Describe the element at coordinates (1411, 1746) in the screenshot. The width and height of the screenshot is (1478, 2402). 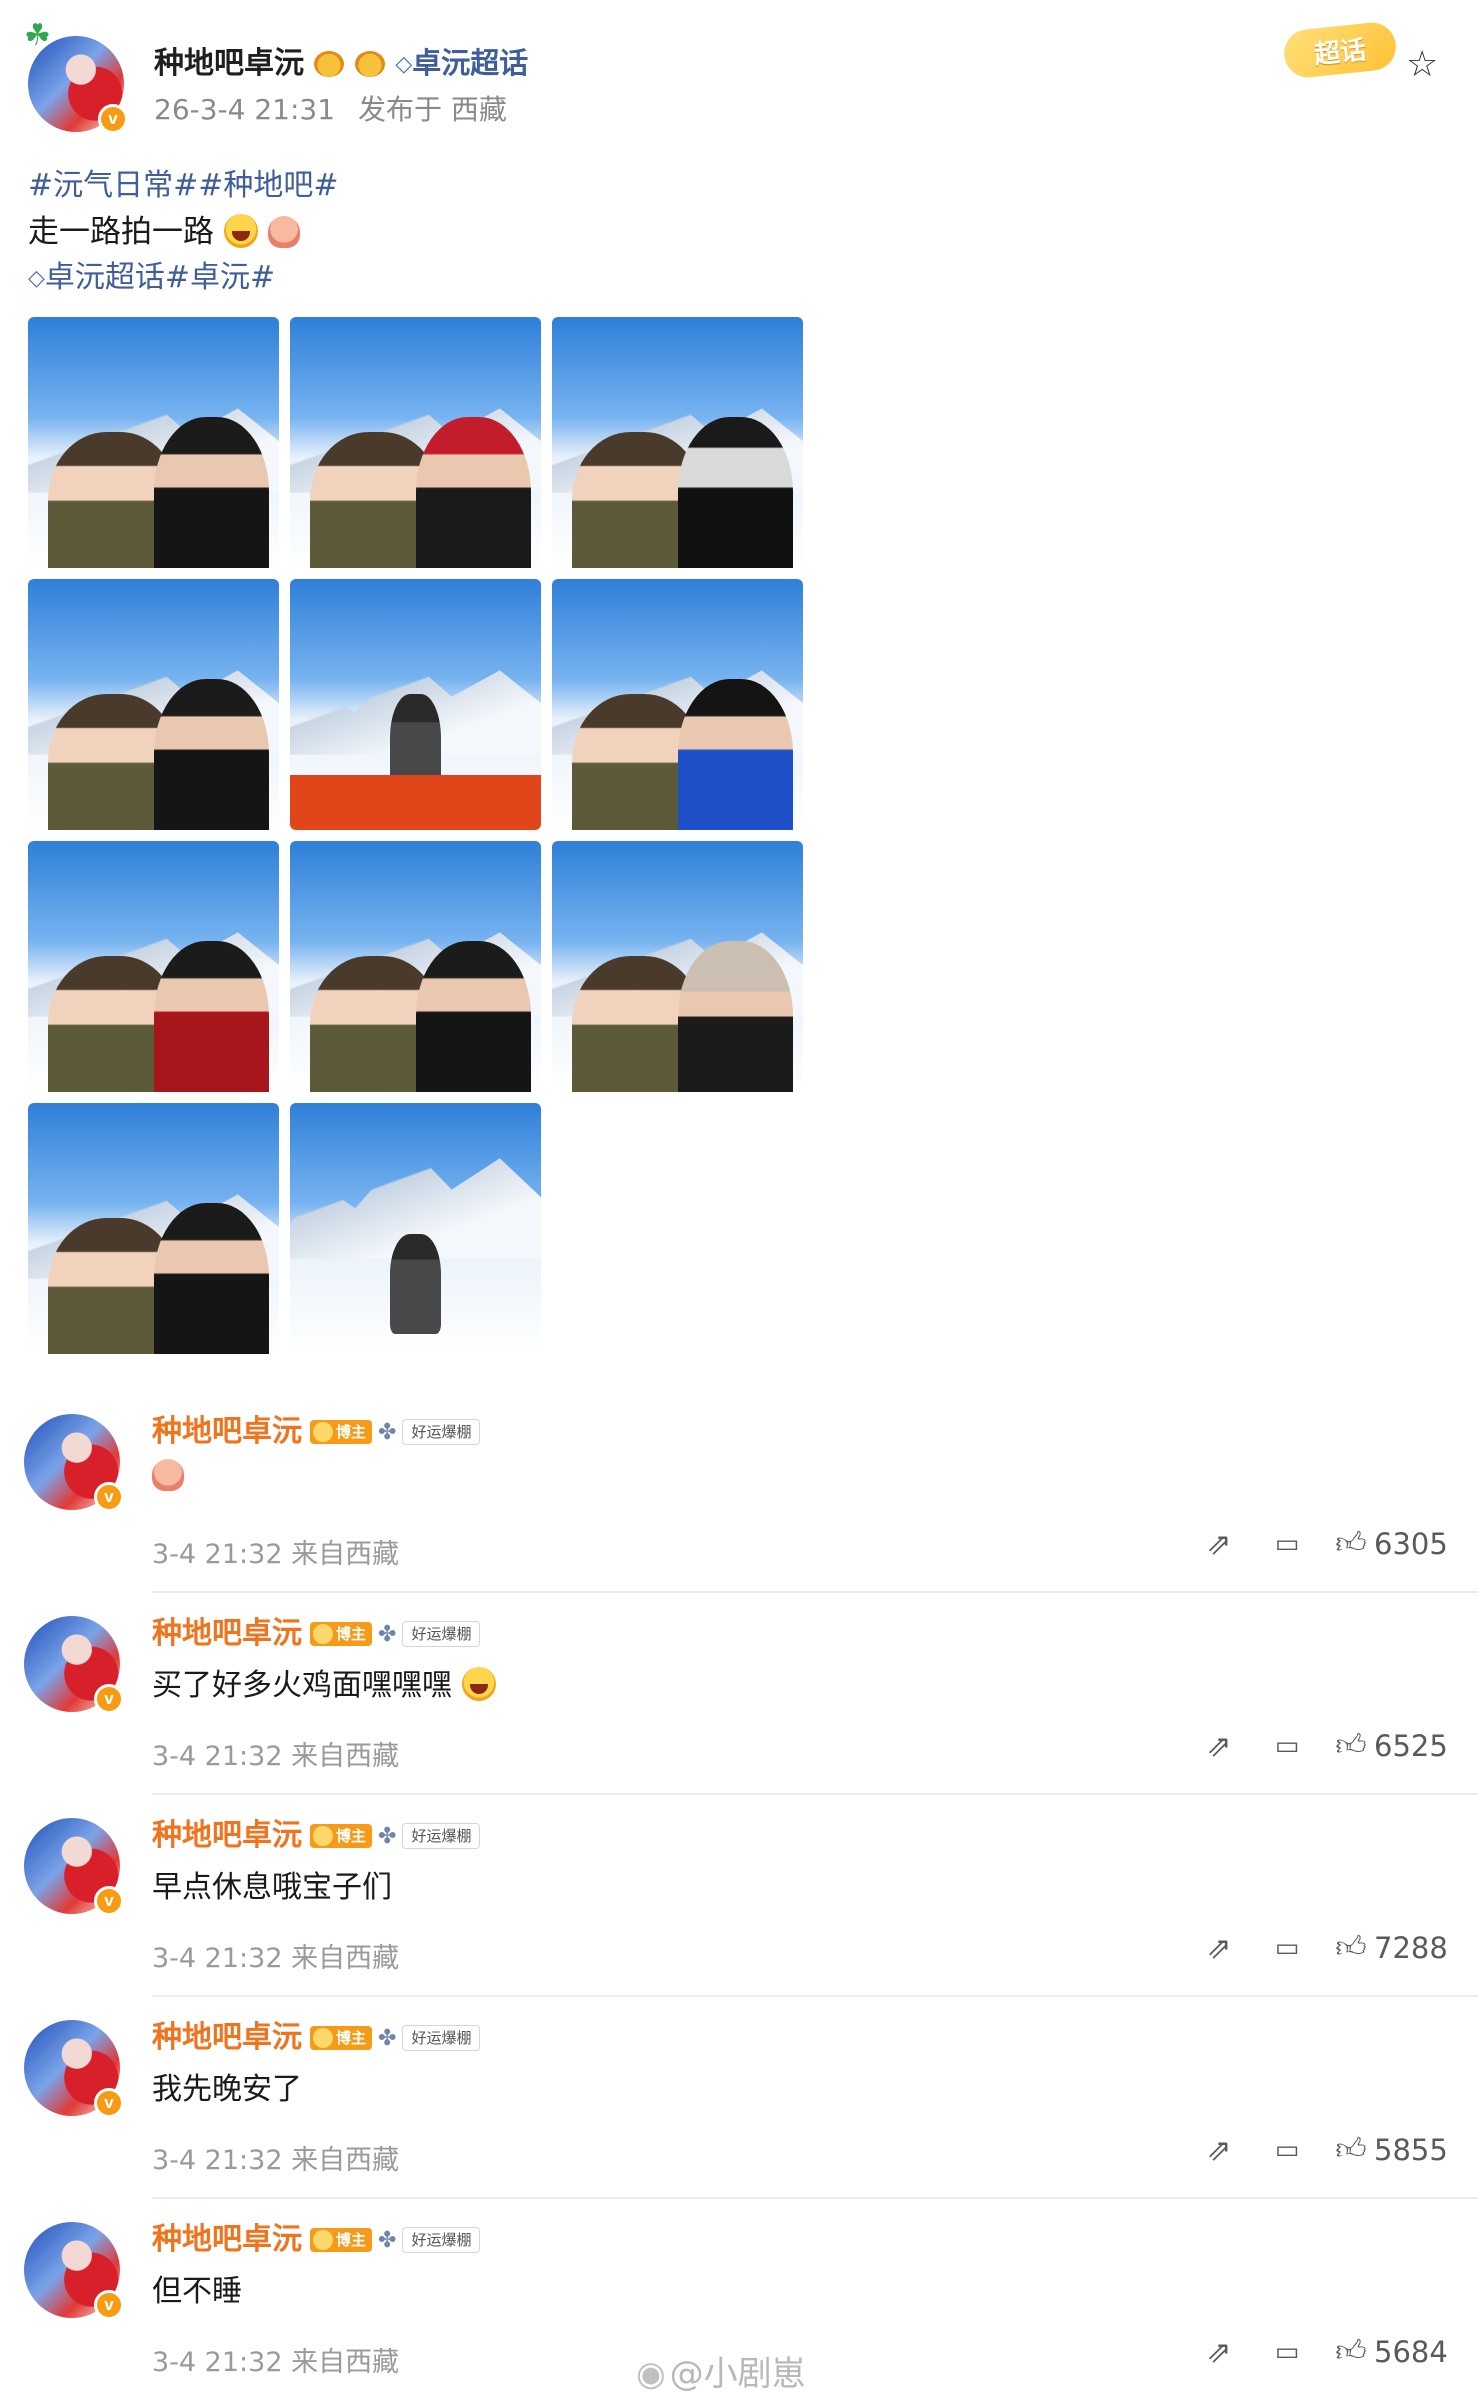
I see `like-count: 6525` at that location.